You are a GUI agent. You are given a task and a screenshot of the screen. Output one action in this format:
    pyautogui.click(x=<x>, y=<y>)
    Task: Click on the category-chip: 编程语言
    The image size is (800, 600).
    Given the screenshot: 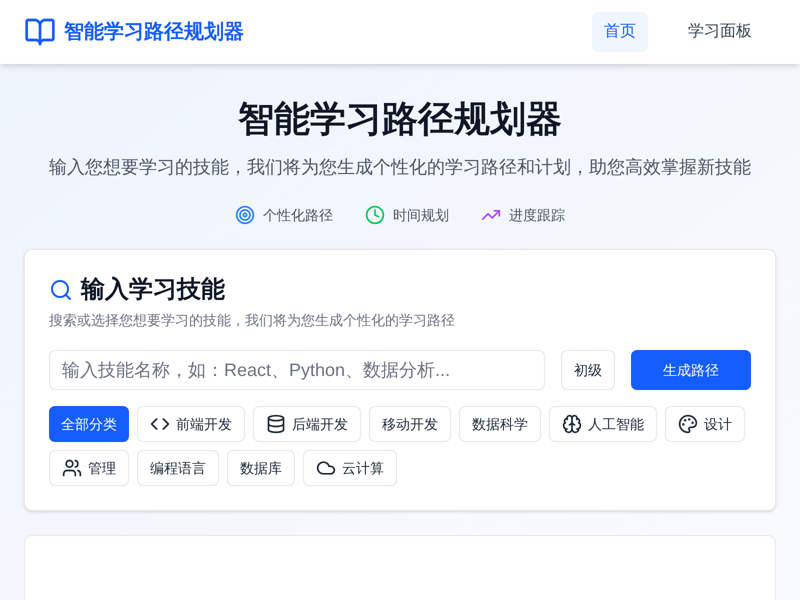 What is the action you would take?
    pyautogui.click(x=178, y=468)
    